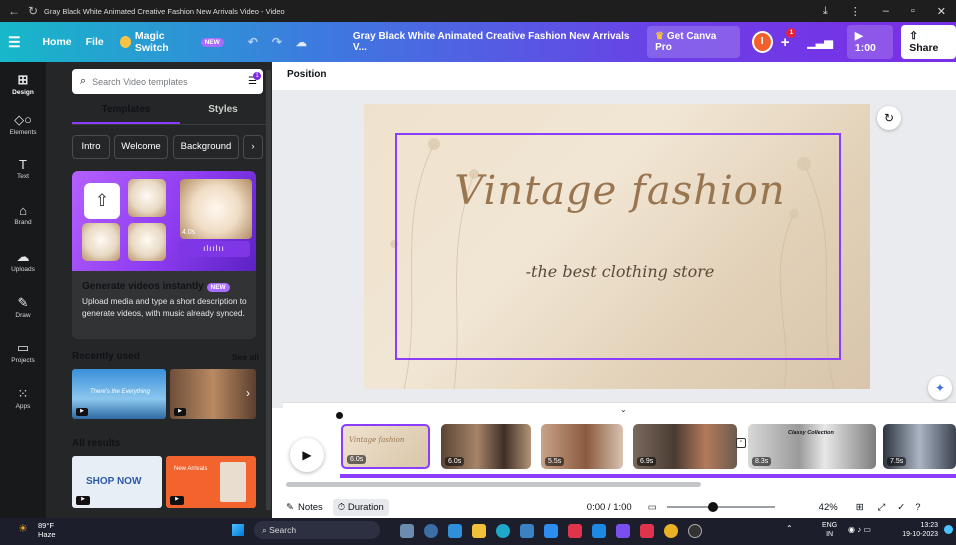 This screenshot has width=956, height=545. Describe the element at coordinates (493, 484) in the screenshot. I see `timeline-scrollbar` at that location.